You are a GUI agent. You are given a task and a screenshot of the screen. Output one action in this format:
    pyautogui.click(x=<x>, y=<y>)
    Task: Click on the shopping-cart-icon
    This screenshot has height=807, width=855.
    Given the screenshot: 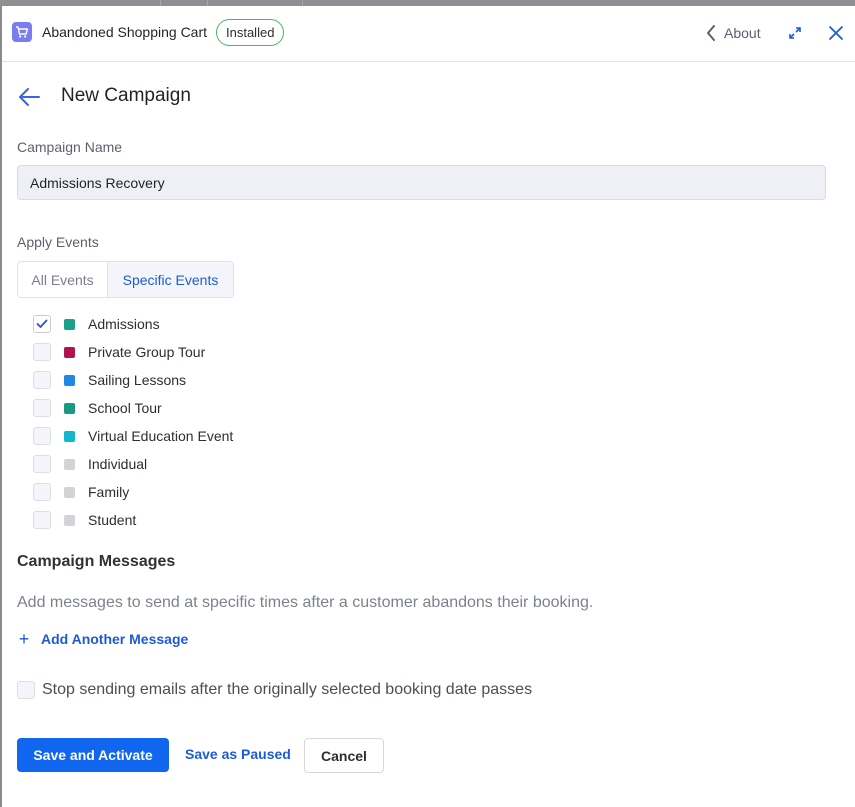 What is the action you would take?
    pyautogui.click(x=22, y=32)
    